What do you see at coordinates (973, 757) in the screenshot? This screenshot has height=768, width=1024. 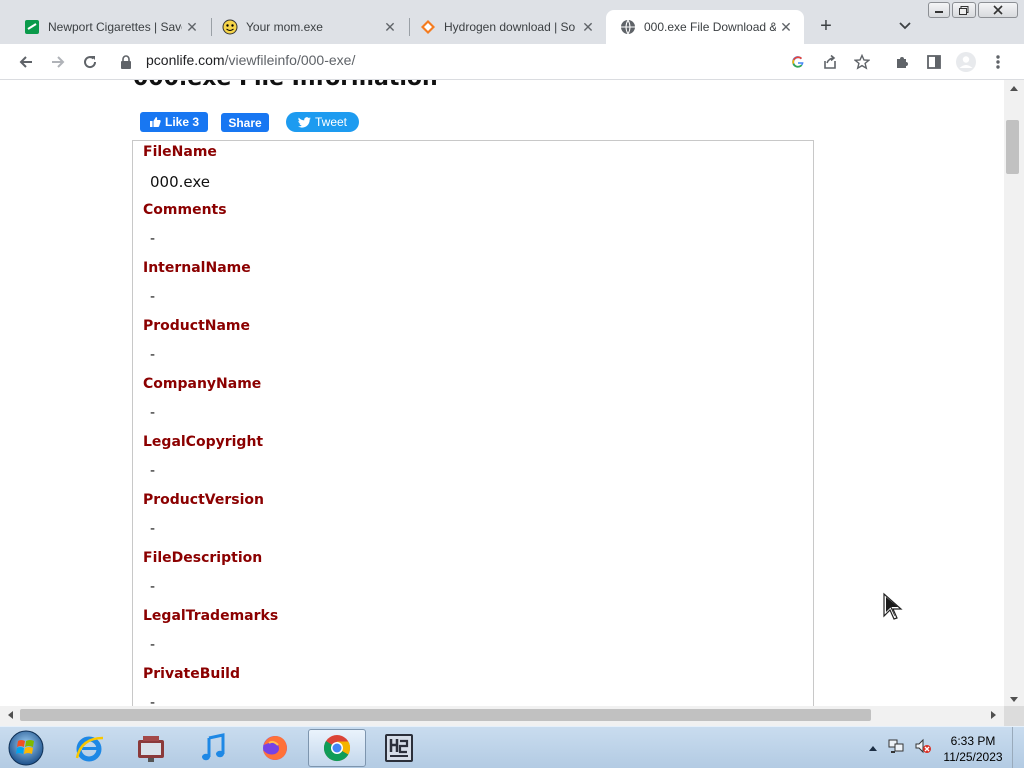 I see `clock-date: 11/25/2023` at bounding box center [973, 757].